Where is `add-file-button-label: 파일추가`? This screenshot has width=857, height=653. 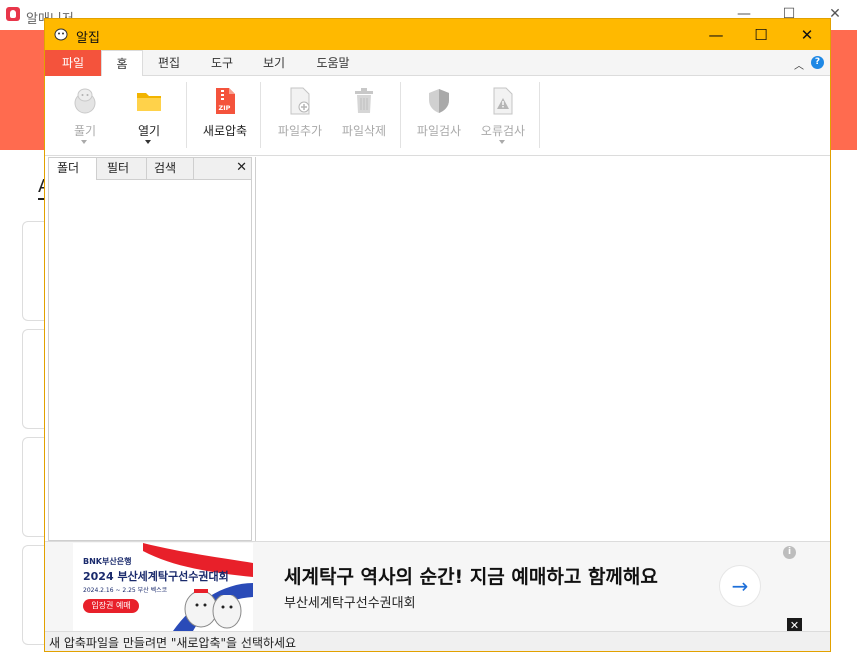 add-file-button-label: 파일추가 is located at coordinates (300, 131).